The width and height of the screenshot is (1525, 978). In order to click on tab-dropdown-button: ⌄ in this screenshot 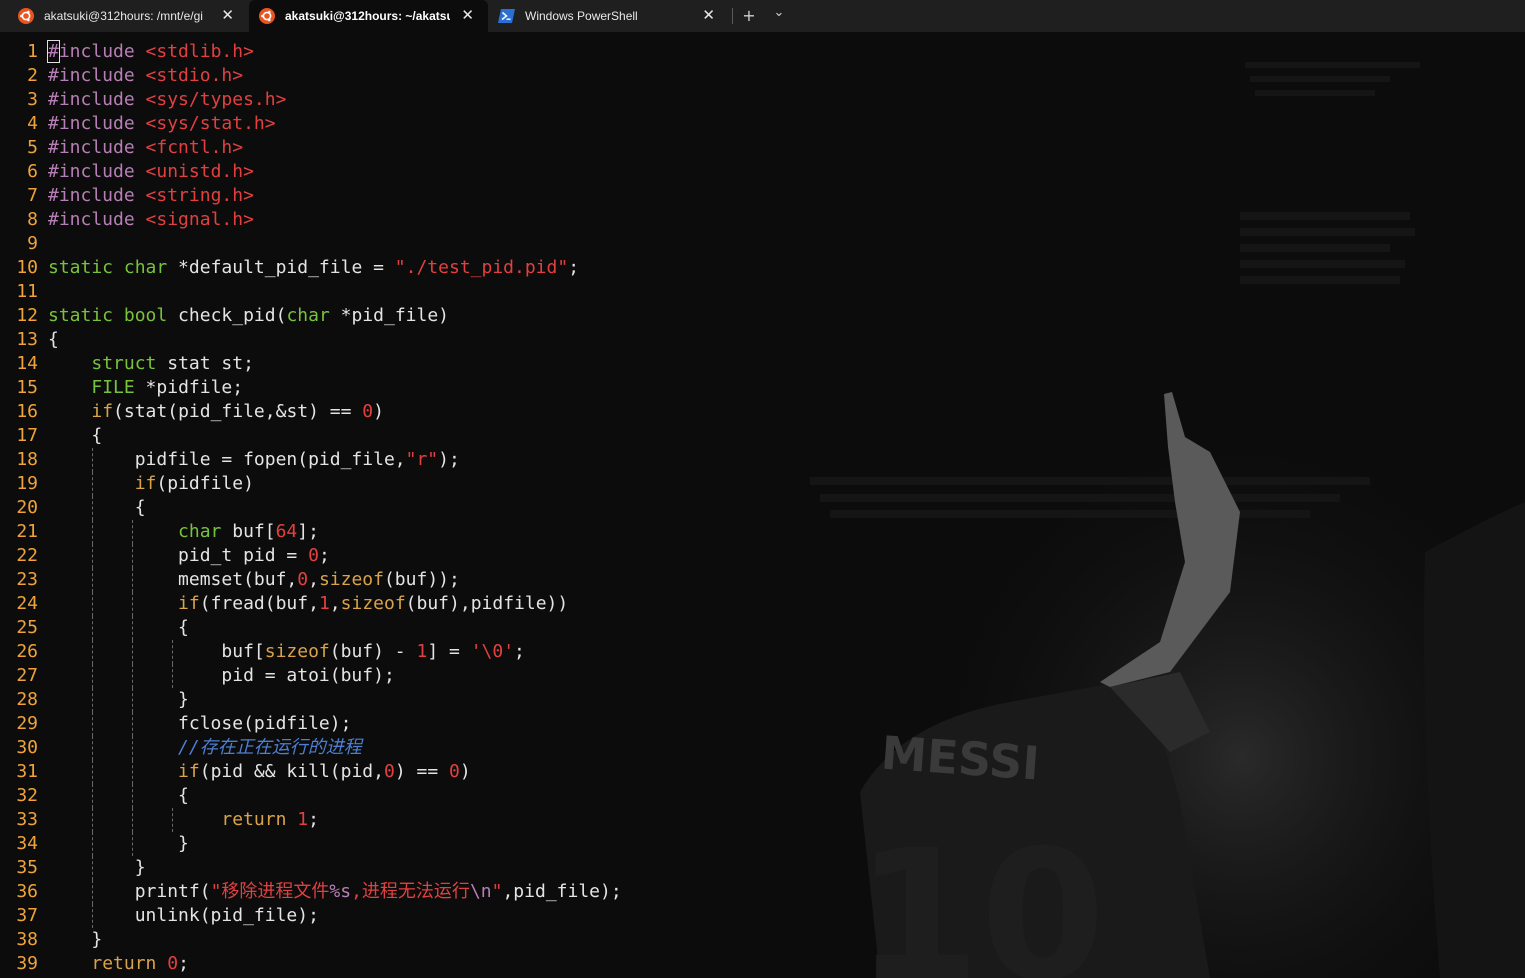, I will do `click(779, 13)`.